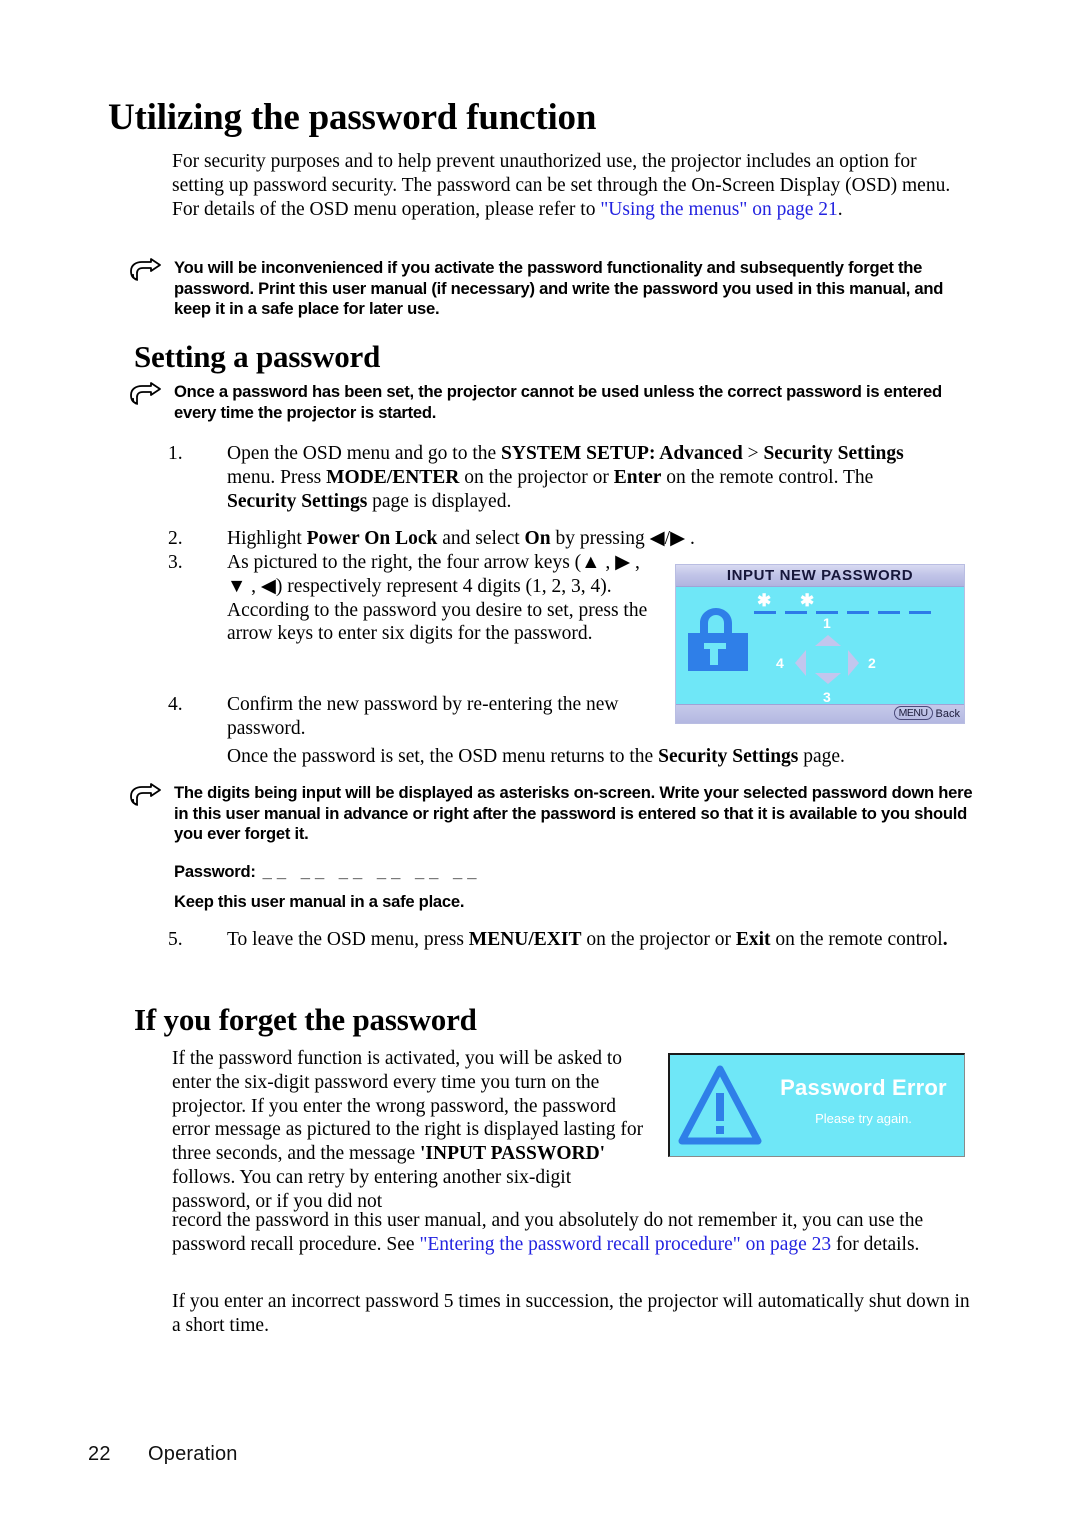  I want to click on password-write-in-line: Password: __ __ __ __ __ __, so click(327, 872).